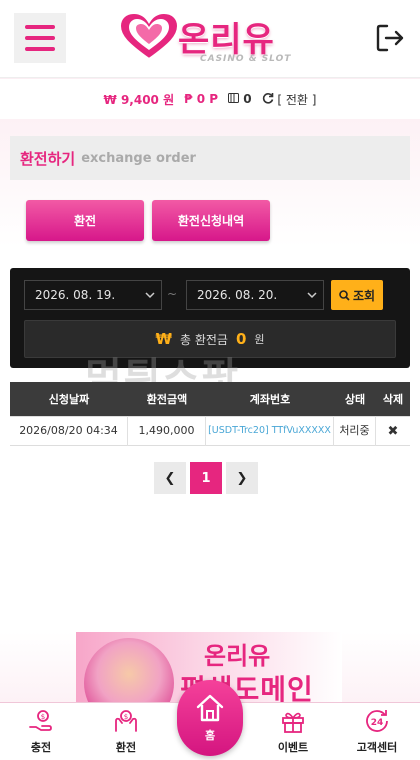  Describe the element at coordinates (377, 733) in the screenshot. I see `nav-support: 24 고객센터` at that location.